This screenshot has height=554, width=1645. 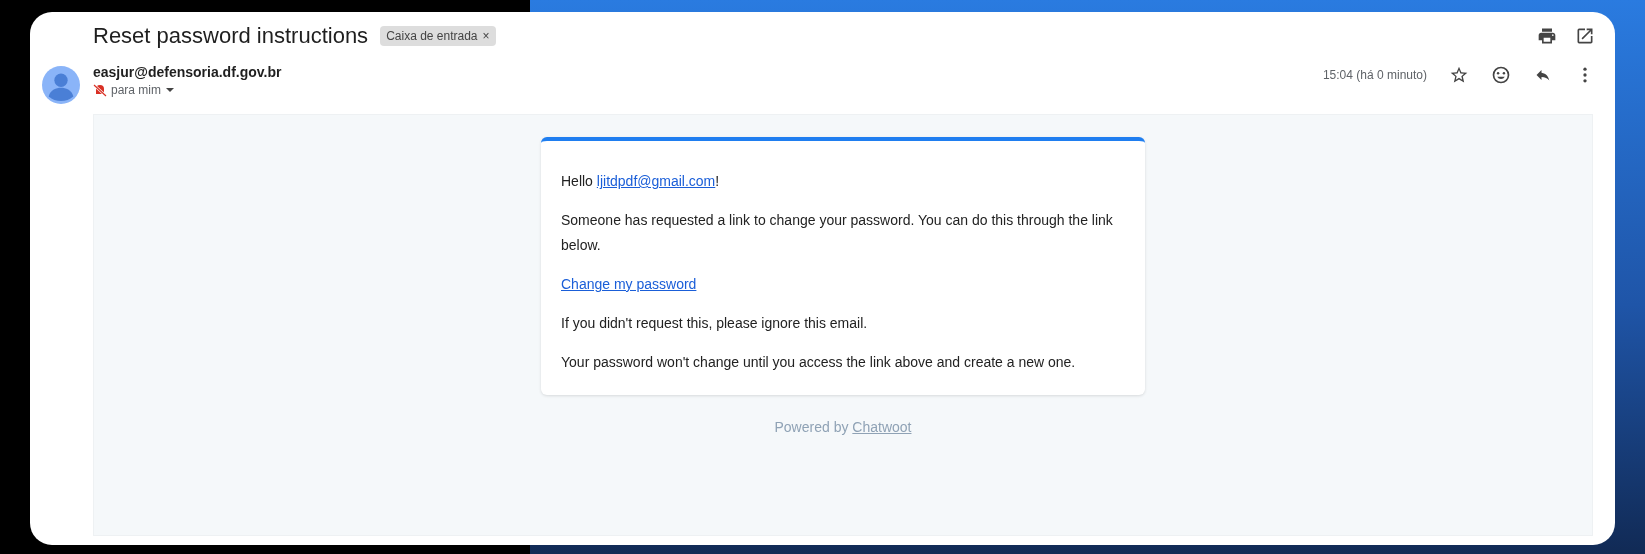 What do you see at coordinates (1585, 36) in the screenshot?
I see `open-in-new-window-icon` at bounding box center [1585, 36].